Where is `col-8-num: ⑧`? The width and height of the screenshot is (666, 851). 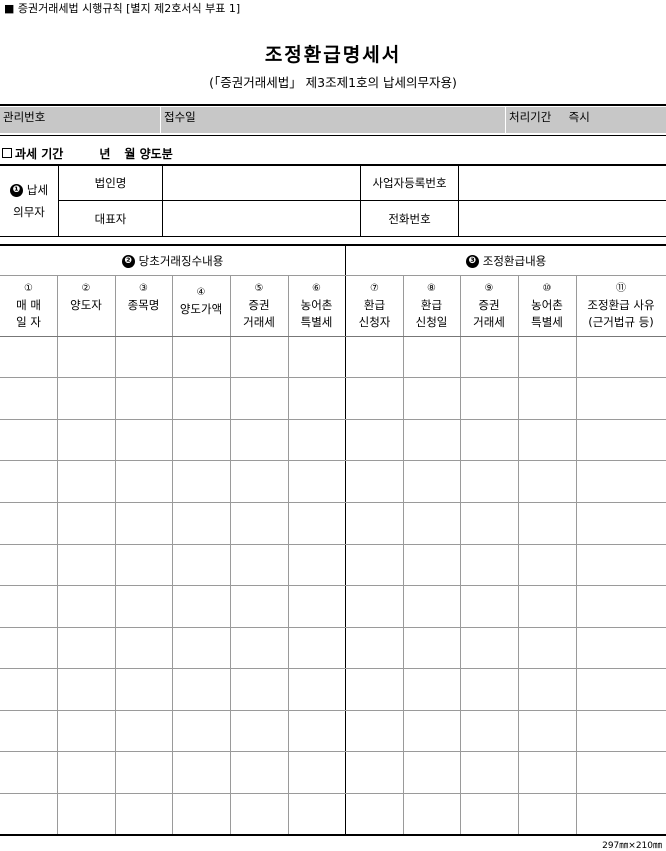 col-8-num: ⑧ is located at coordinates (431, 288).